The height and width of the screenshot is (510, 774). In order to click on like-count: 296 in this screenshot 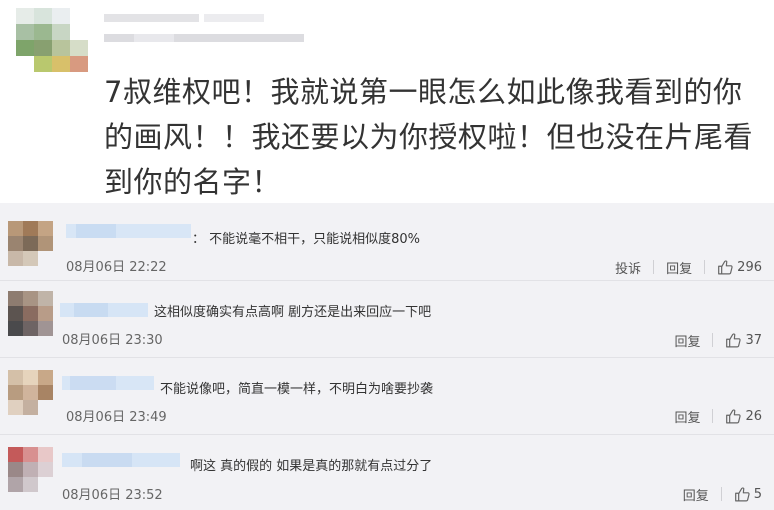, I will do `click(749, 267)`.